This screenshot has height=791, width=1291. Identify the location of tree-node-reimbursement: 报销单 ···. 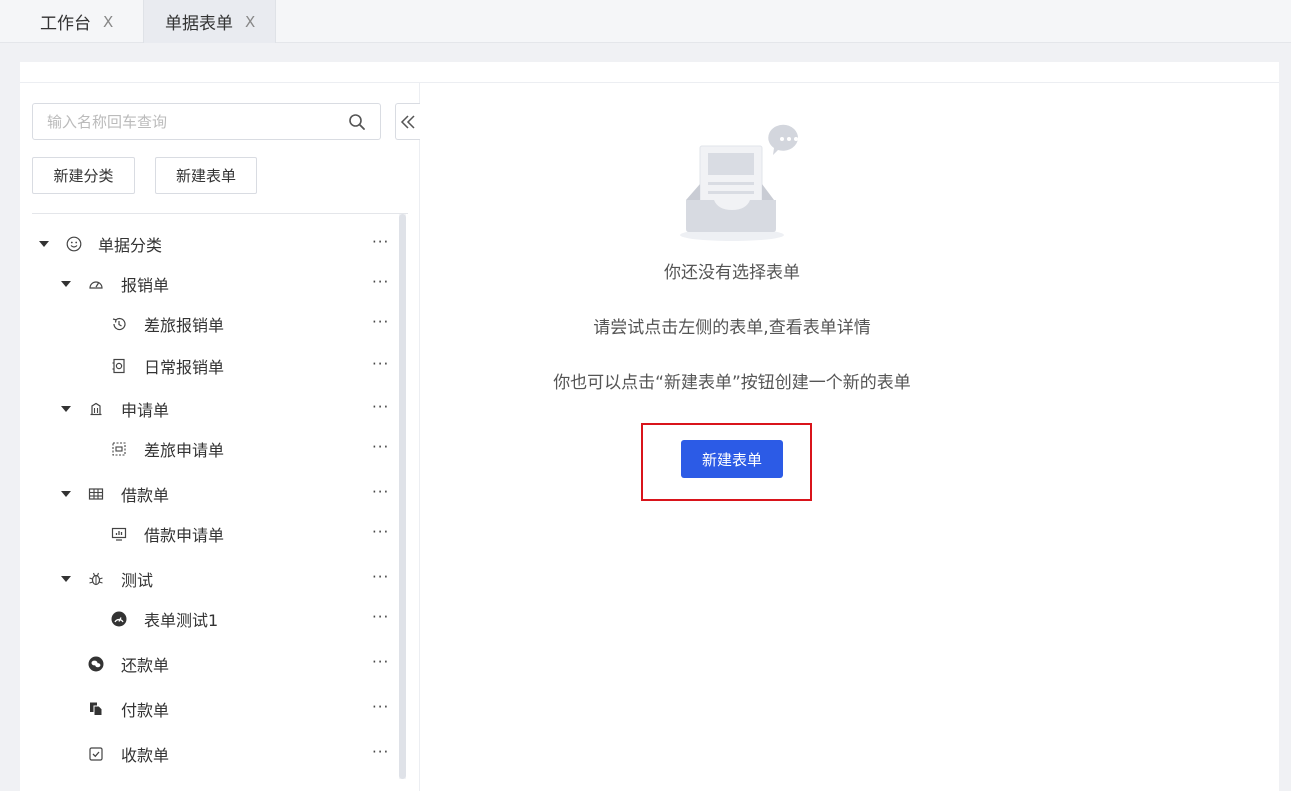
(214, 284).